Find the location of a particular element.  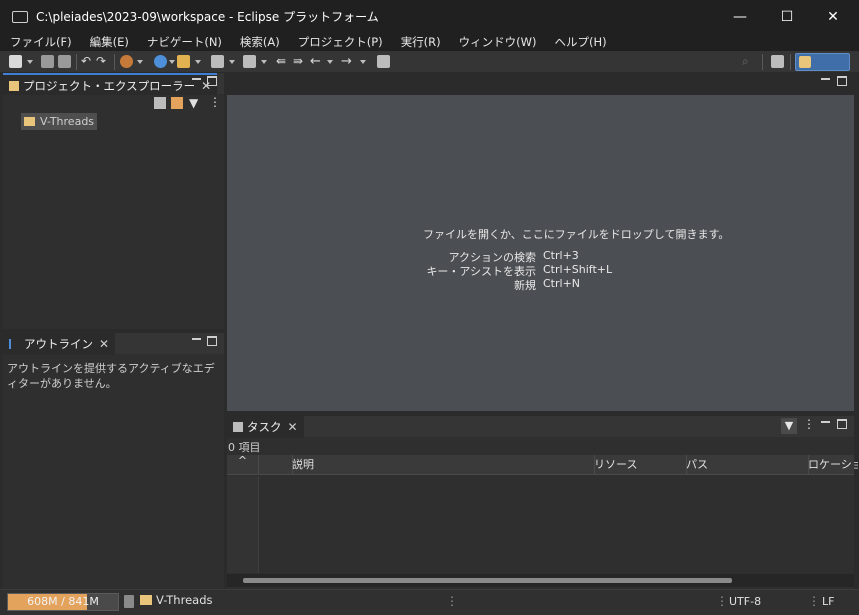

status-project: V-Threads is located at coordinates (184, 600).